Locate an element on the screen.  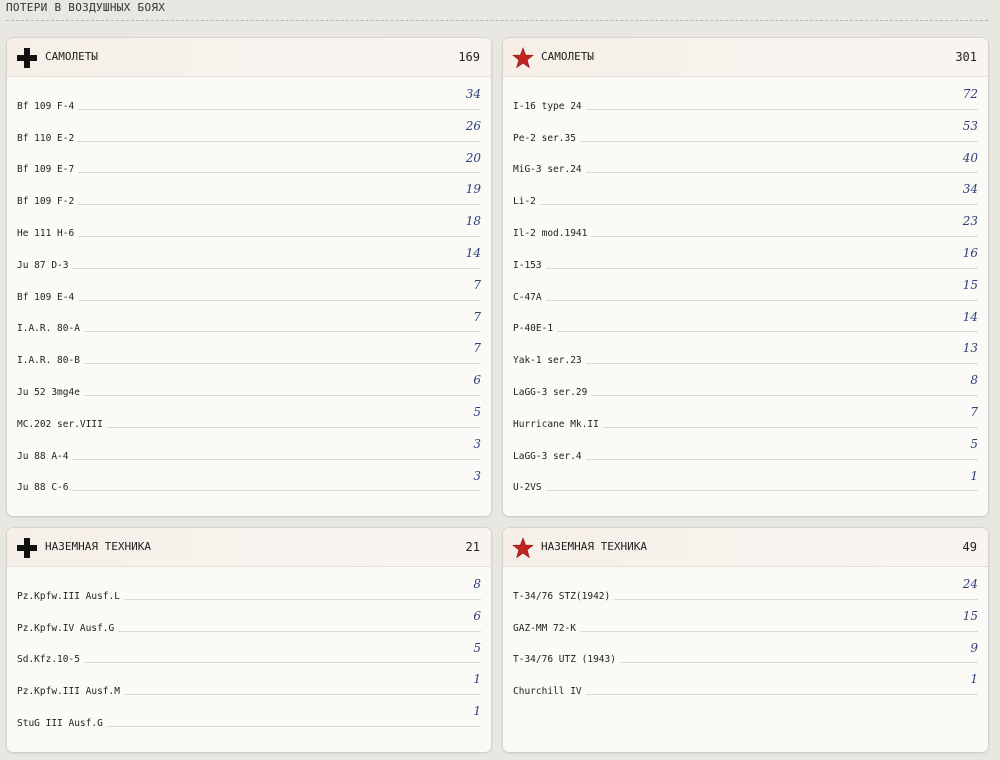
list-item: LaGG-3 ser.4 5 is located at coordinates (745, 453).